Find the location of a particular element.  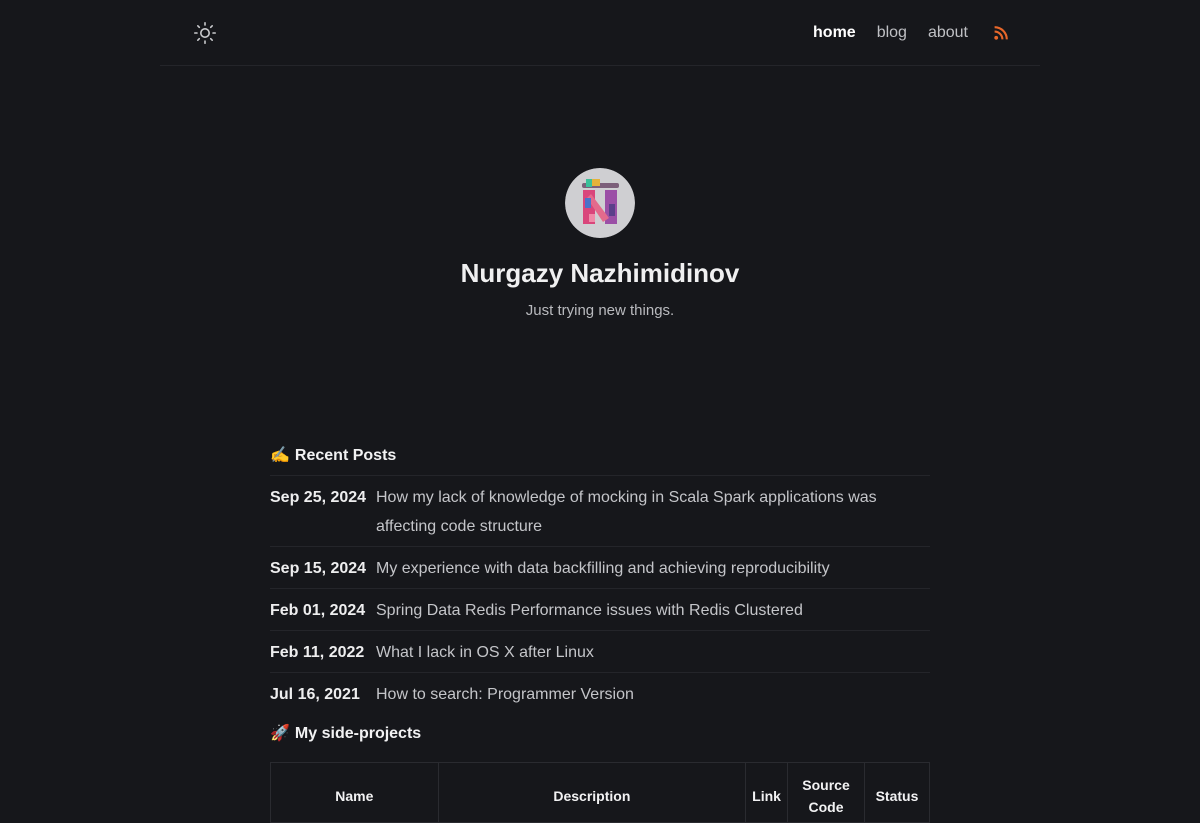

profile-subtitle: Just trying new things. is located at coordinates (600, 310).